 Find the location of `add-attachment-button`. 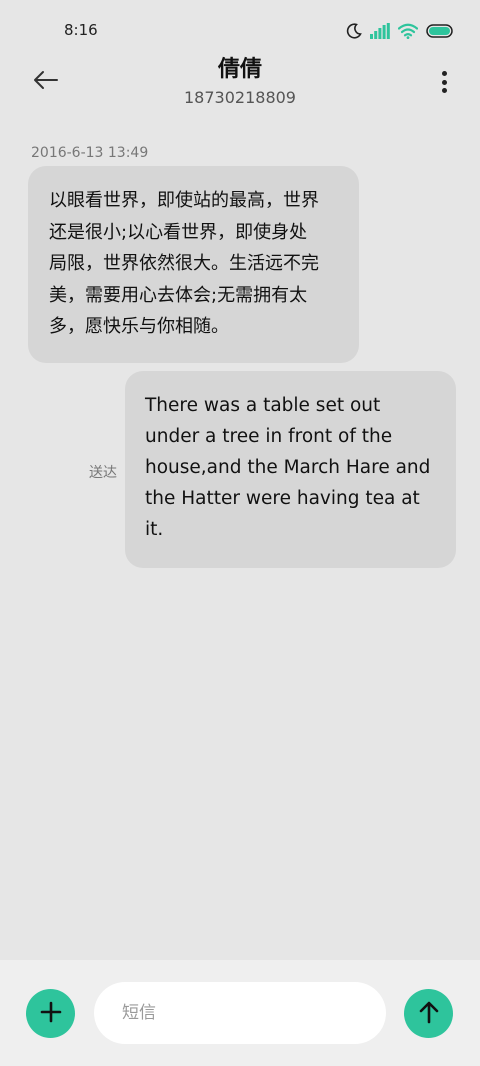

add-attachment-button is located at coordinates (50, 1013).